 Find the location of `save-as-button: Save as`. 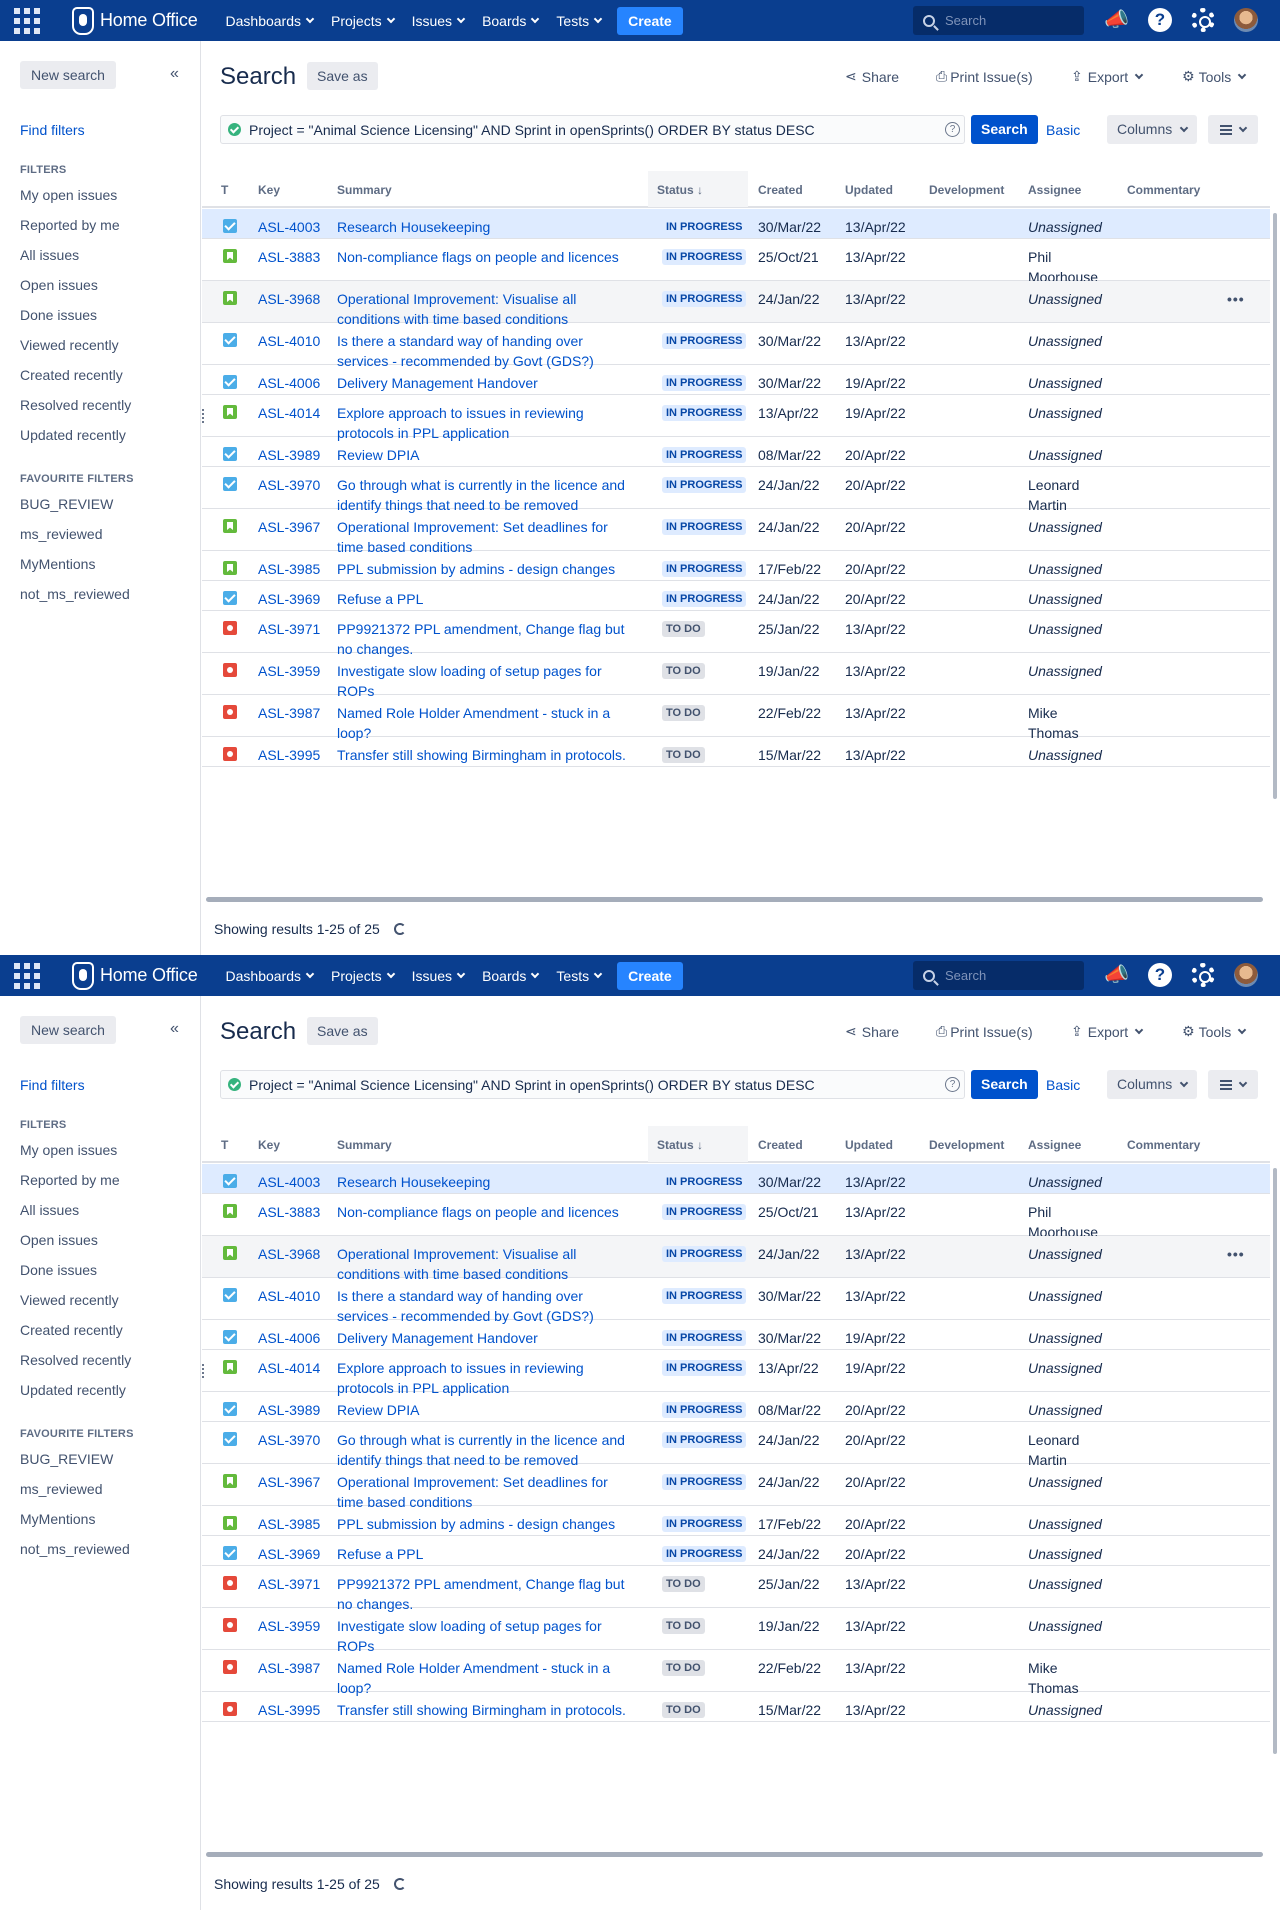

save-as-button: Save as is located at coordinates (342, 1031).